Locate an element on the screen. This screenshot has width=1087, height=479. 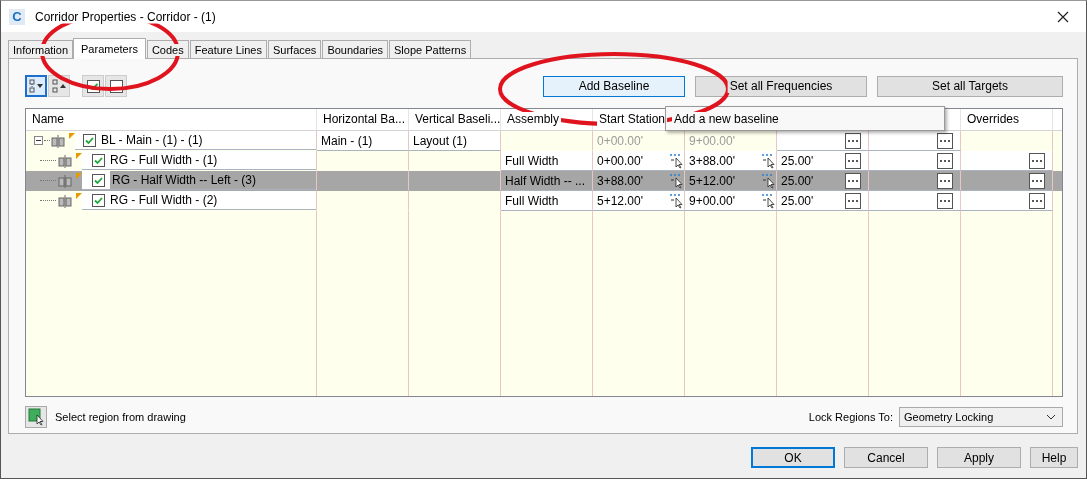
table-row: RG - Full Width - (2) Full Width 5+12.00' 9+00.00' 25.00' is located at coordinates (544, 201).